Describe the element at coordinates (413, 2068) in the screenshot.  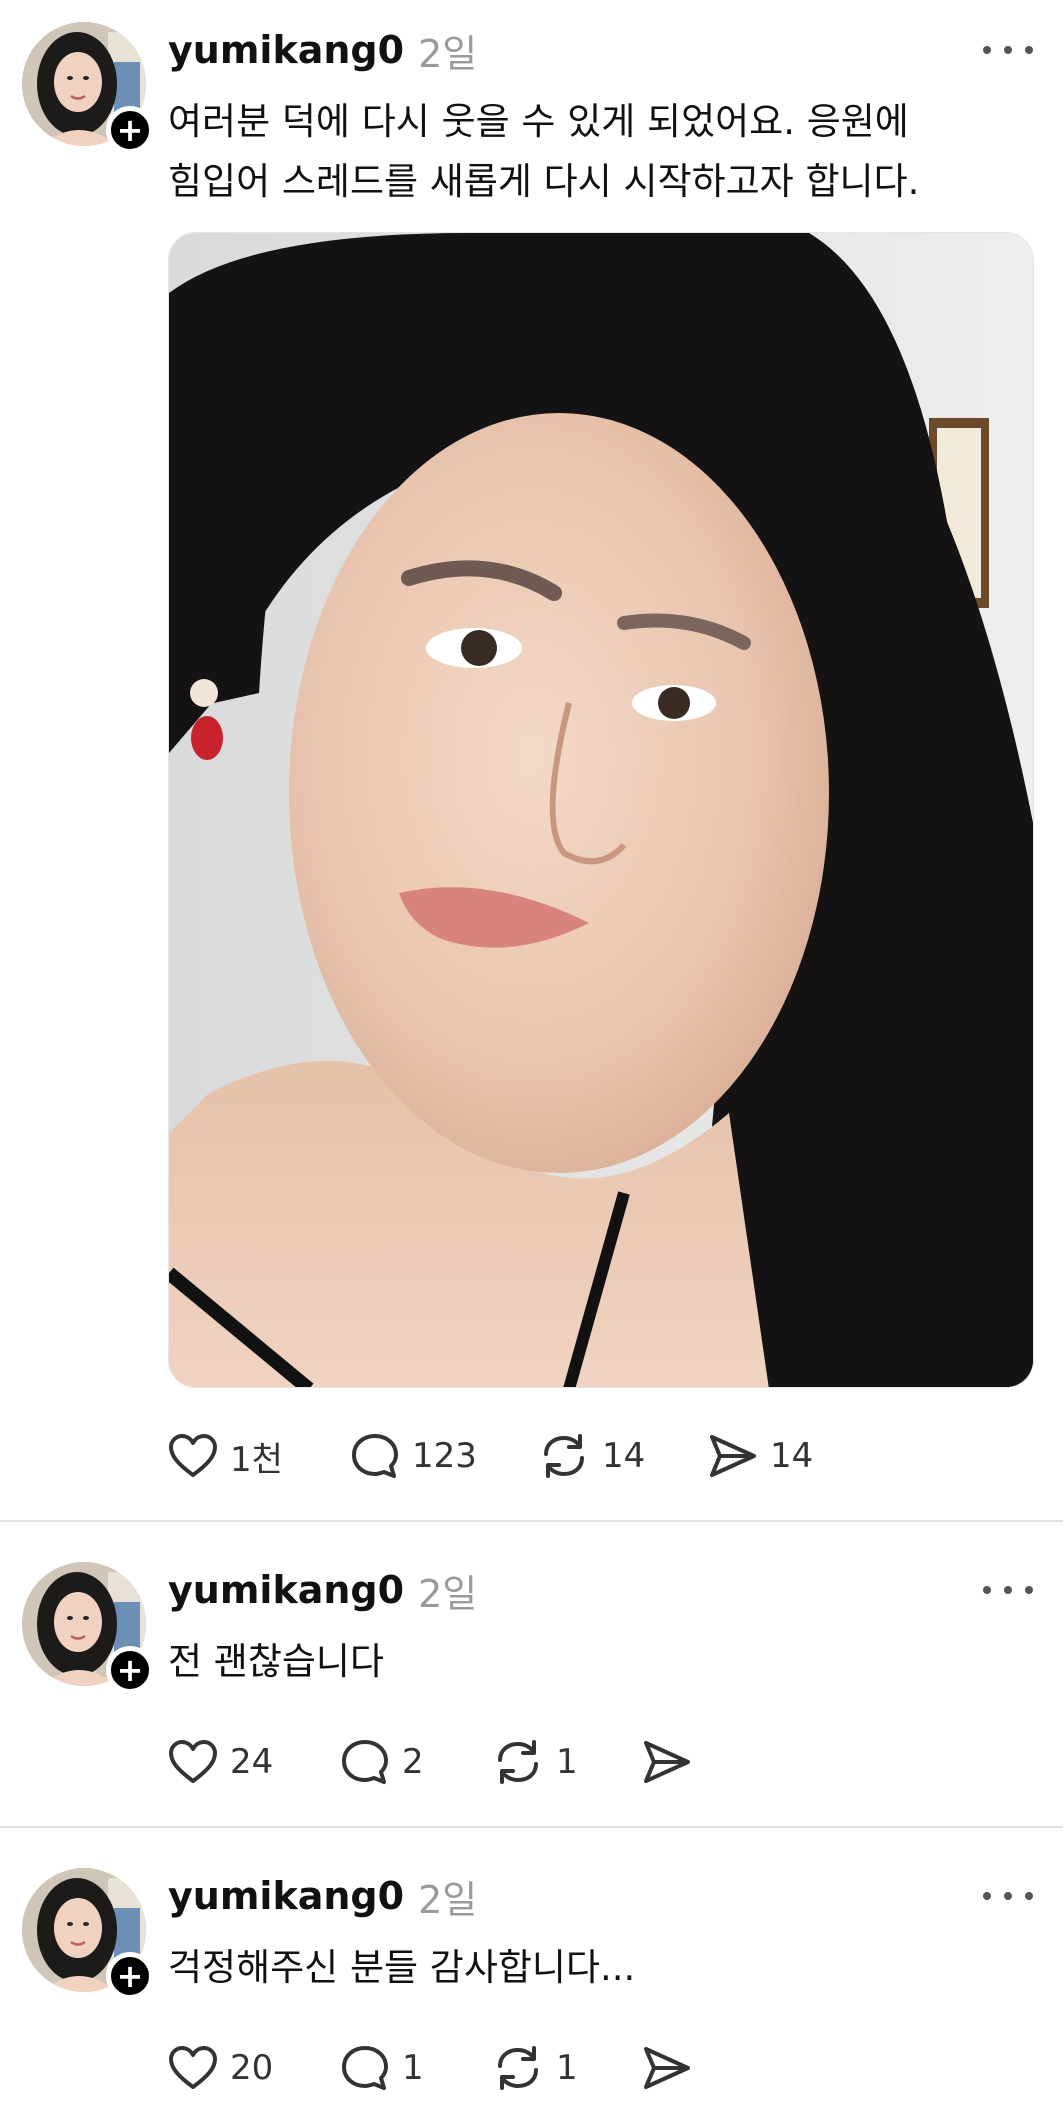
I see `comment-count: 1` at that location.